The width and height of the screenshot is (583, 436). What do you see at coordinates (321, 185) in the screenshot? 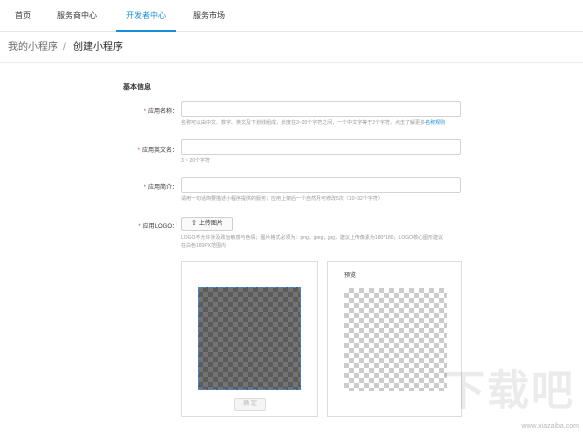
I see `app-intro-input` at bounding box center [321, 185].